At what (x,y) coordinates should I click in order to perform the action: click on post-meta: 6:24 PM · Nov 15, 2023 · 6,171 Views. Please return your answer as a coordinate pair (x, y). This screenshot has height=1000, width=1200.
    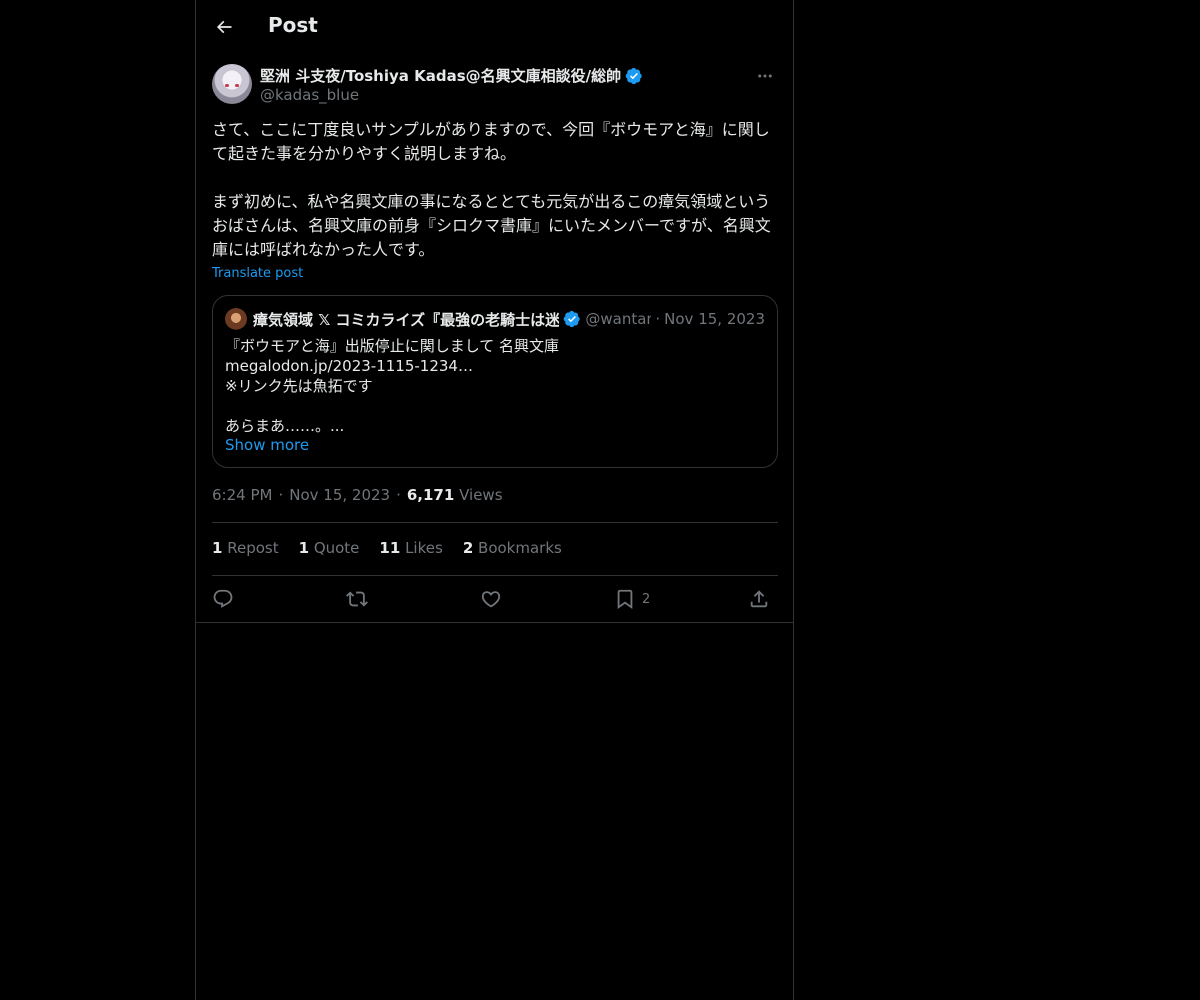
    Looking at the image, I should click on (357, 495).